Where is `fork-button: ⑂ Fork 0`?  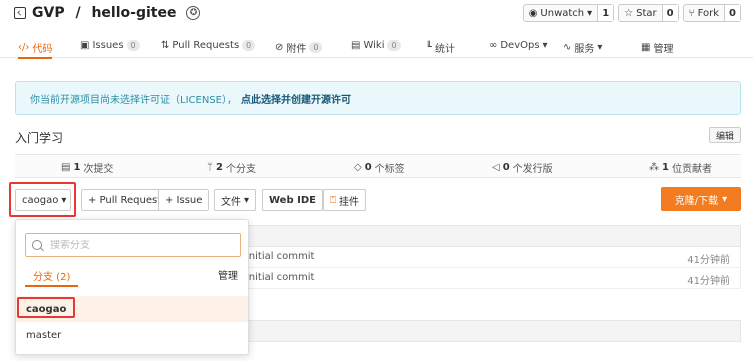
fork-button: ⑂ Fork 0 is located at coordinates (711, 13).